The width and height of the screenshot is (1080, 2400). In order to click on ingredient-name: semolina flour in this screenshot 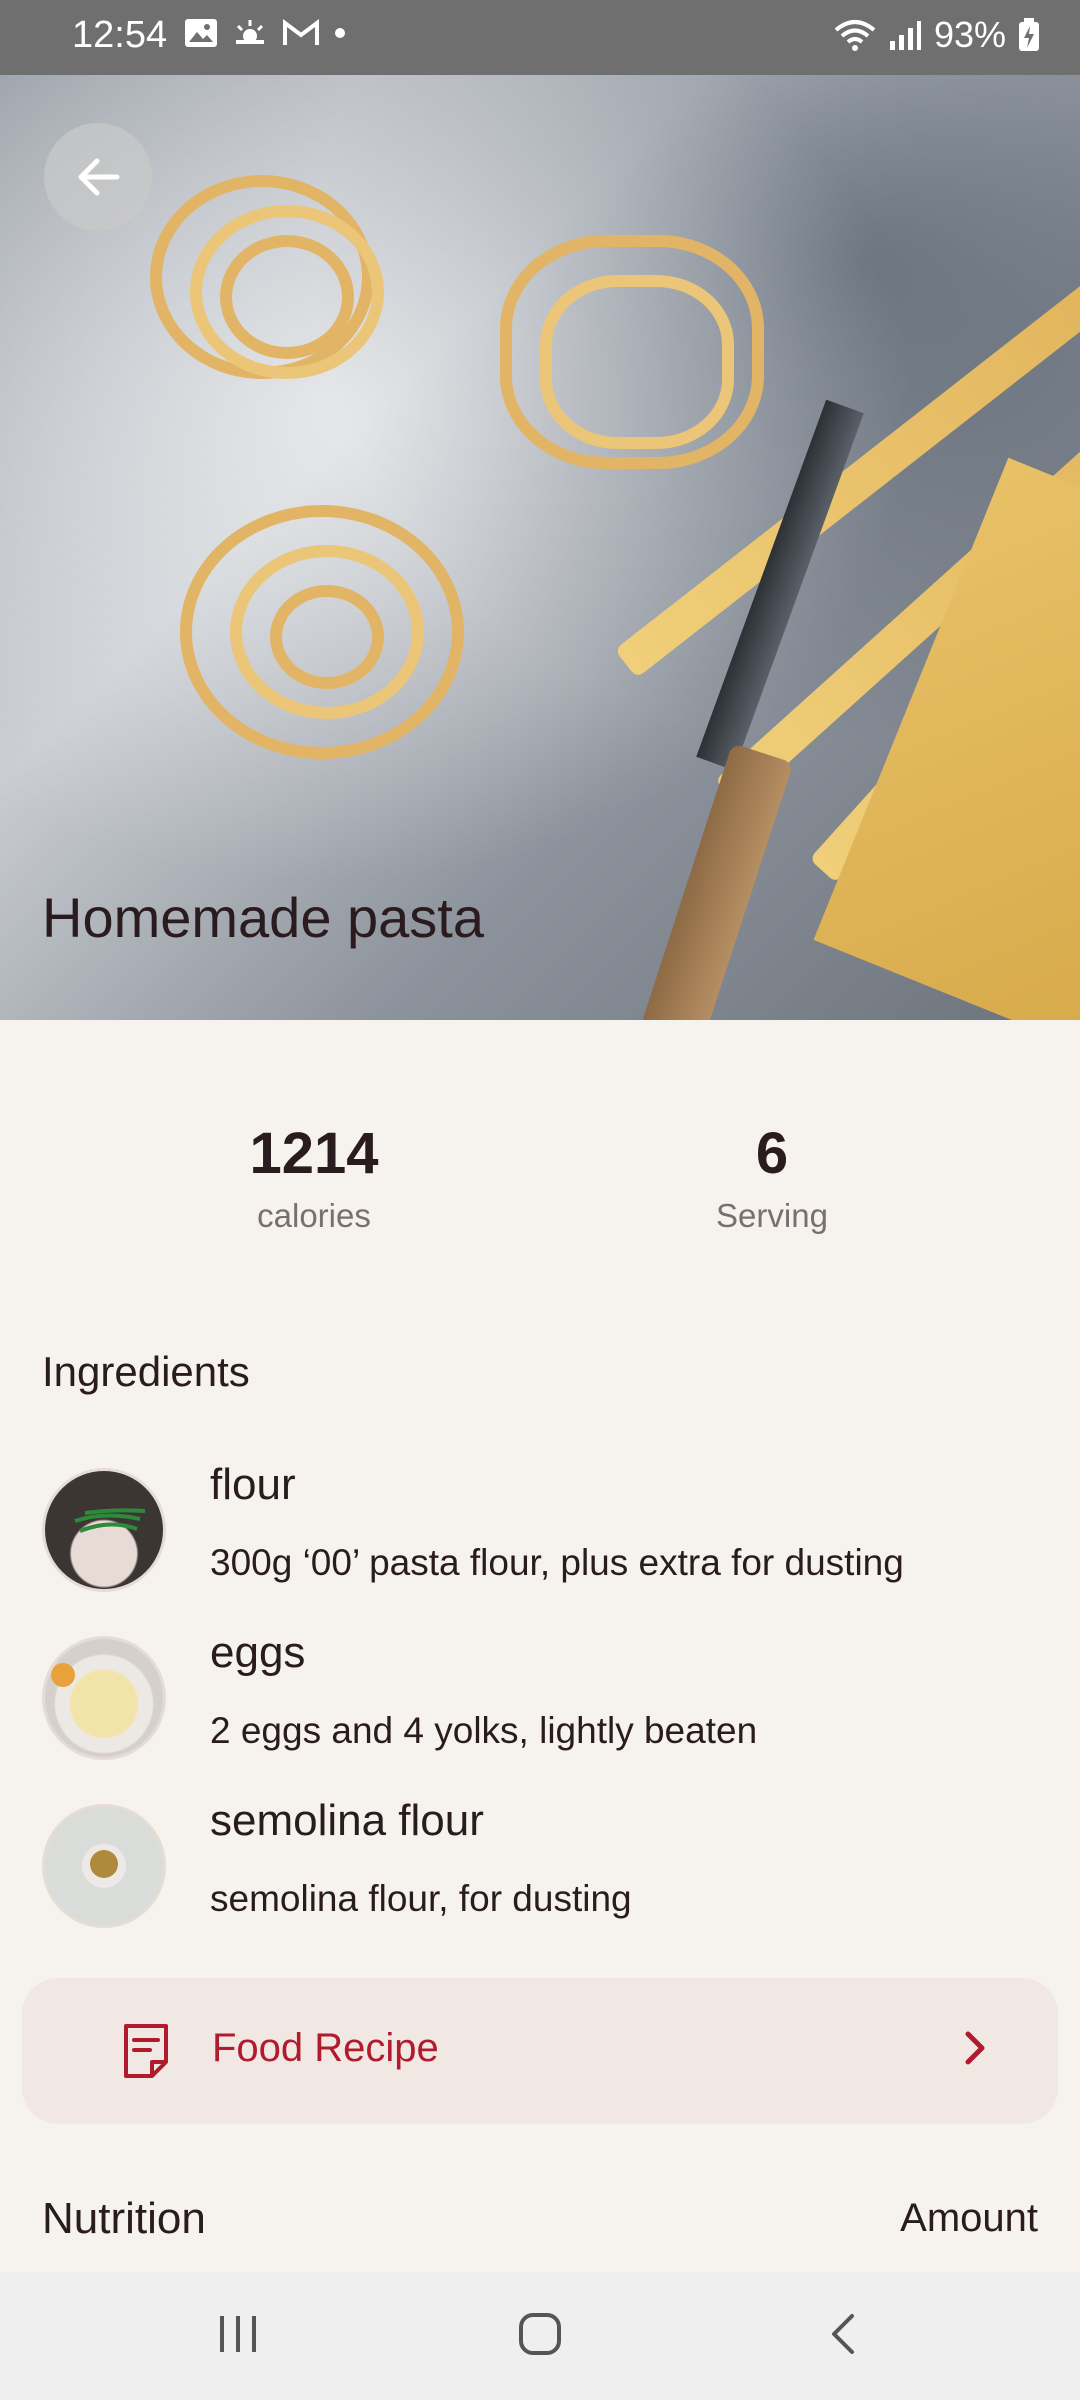, I will do `click(347, 1820)`.